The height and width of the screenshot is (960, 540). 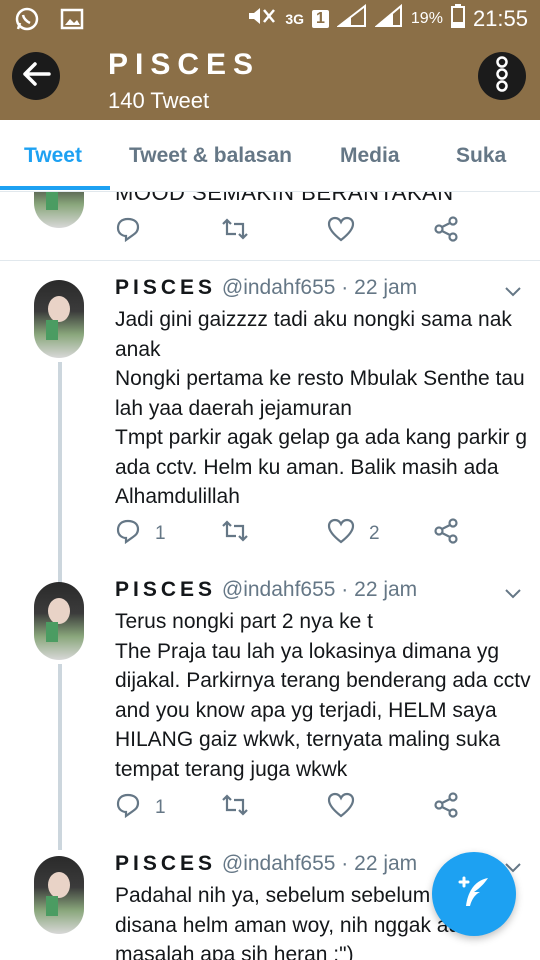 I want to click on like-count: 2, so click(x=374, y=533).